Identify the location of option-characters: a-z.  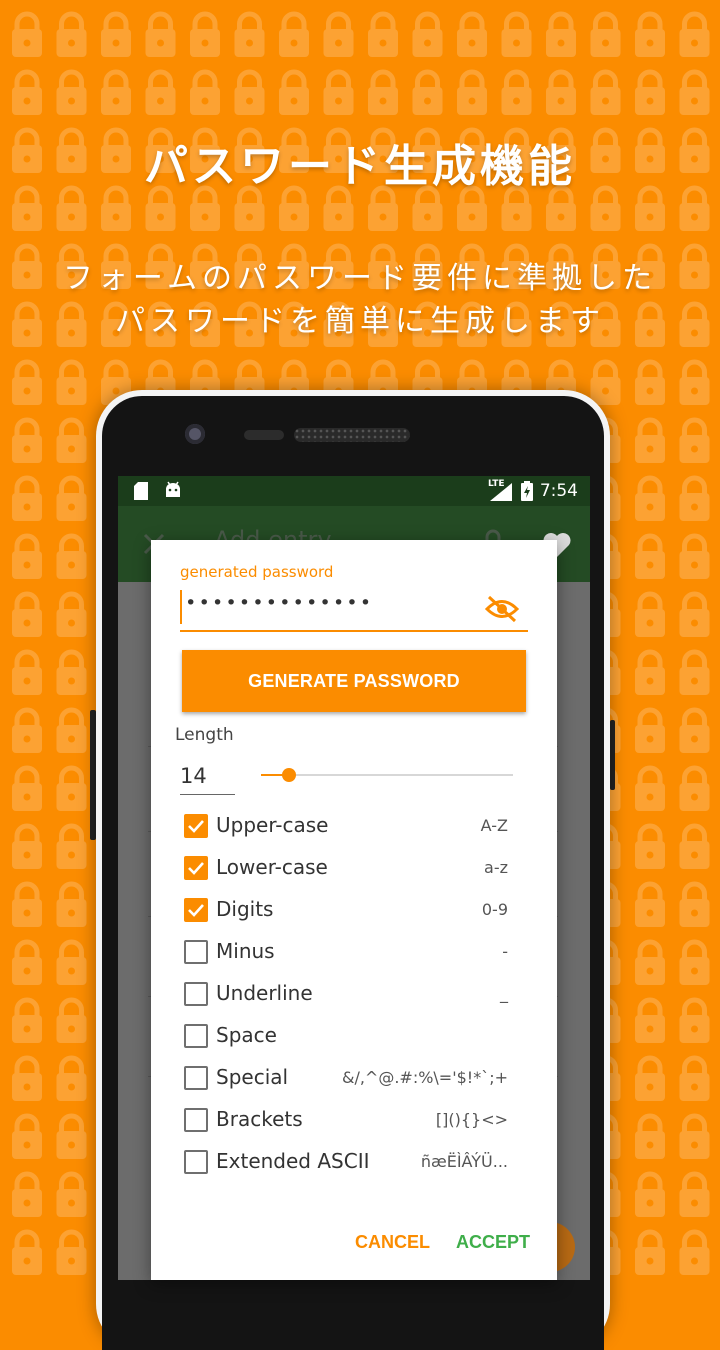
(496, 867).